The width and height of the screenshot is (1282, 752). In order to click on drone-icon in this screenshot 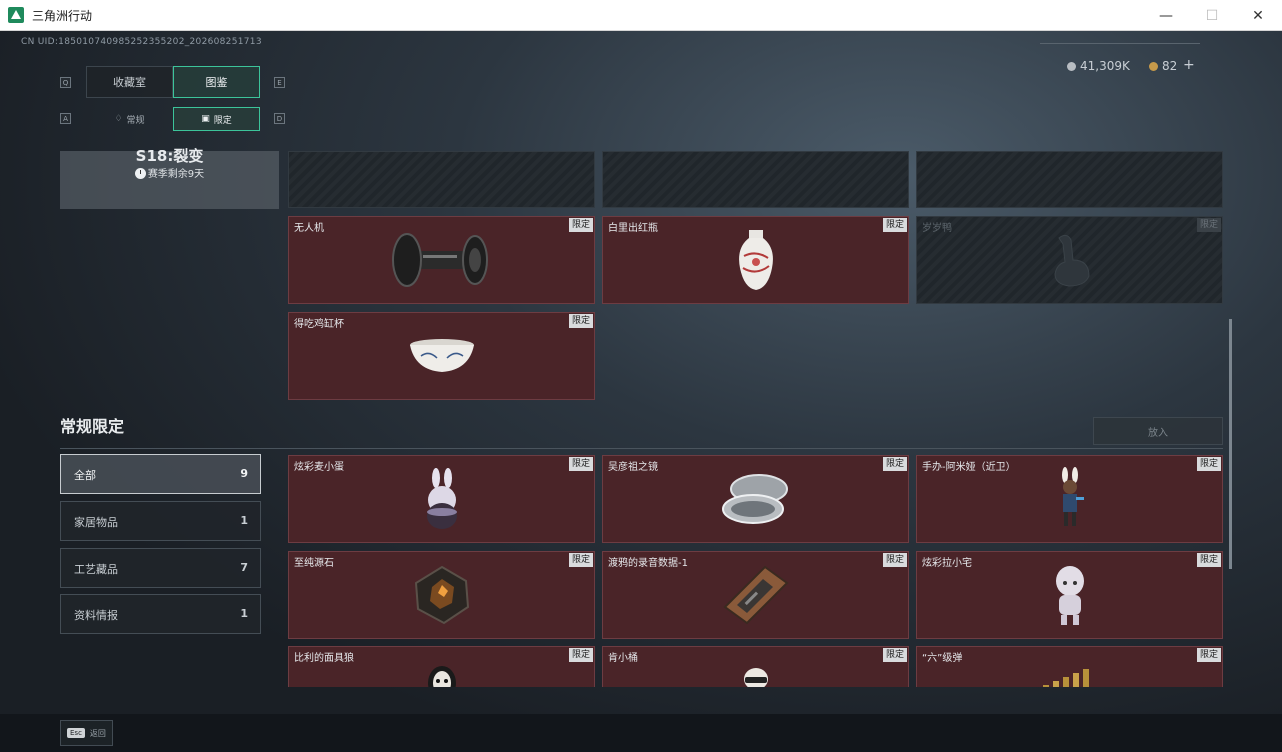, I will do `click(439, 260)`.